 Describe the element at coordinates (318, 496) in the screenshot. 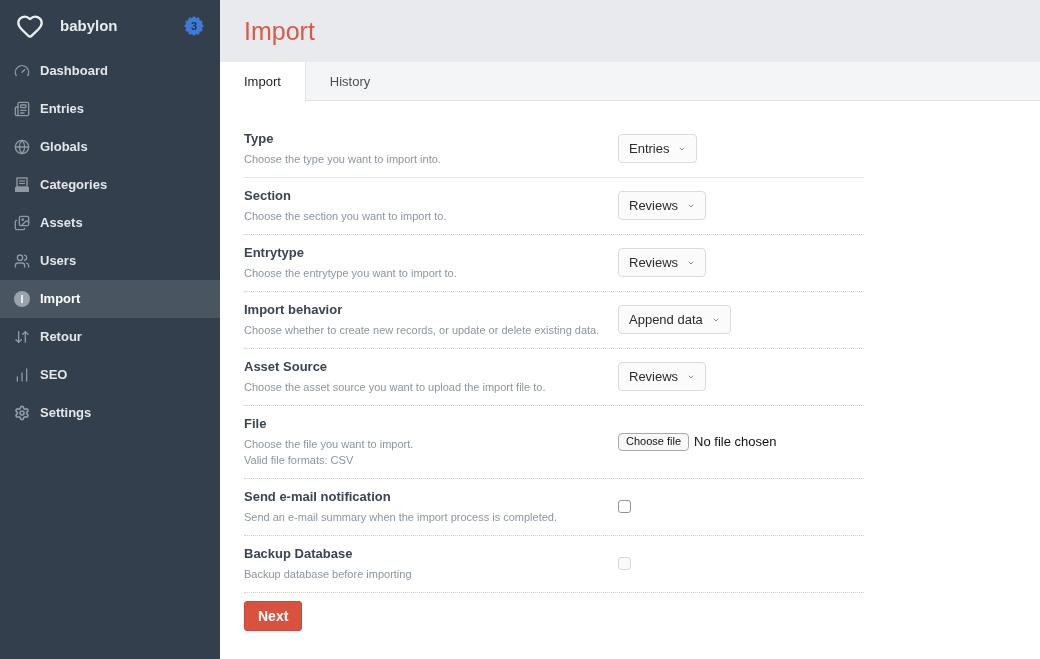

I see `field-label: Send e-mail notification` at that location.